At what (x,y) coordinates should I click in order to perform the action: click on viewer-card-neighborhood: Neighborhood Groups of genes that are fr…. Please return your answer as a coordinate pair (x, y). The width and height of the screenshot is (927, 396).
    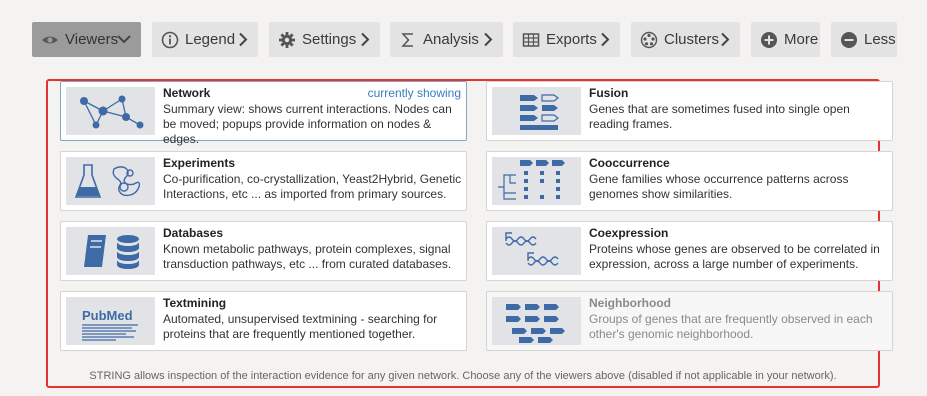
    Looking at the image, I should click on (689, 321).